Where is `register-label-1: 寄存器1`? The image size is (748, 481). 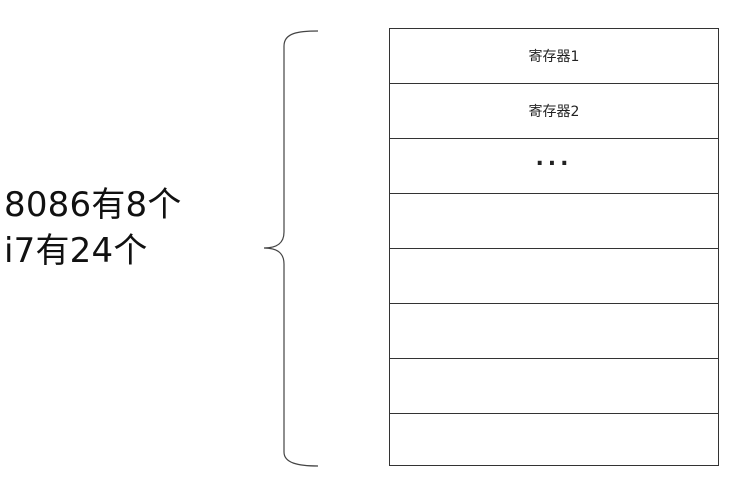 register-label-1: 寄存器1 is located at coordinates (554, 57).